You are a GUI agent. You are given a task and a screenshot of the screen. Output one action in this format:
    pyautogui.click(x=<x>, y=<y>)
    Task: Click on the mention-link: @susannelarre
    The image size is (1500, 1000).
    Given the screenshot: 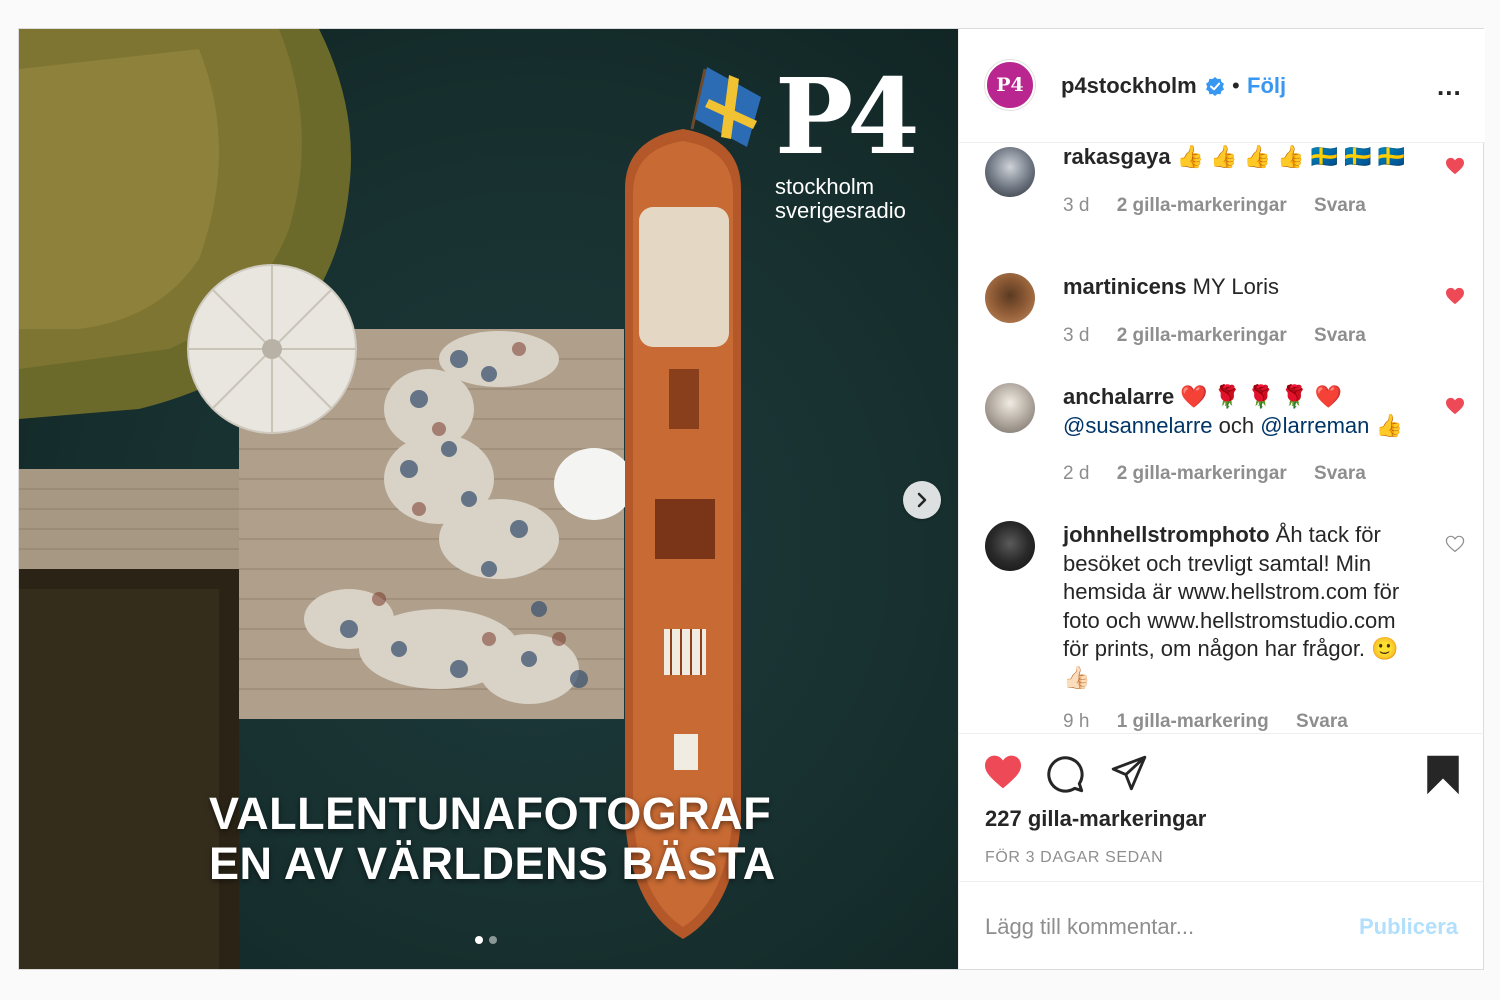 What is the action you would take?
    pyautogui.click(x=1138, y=425)
    